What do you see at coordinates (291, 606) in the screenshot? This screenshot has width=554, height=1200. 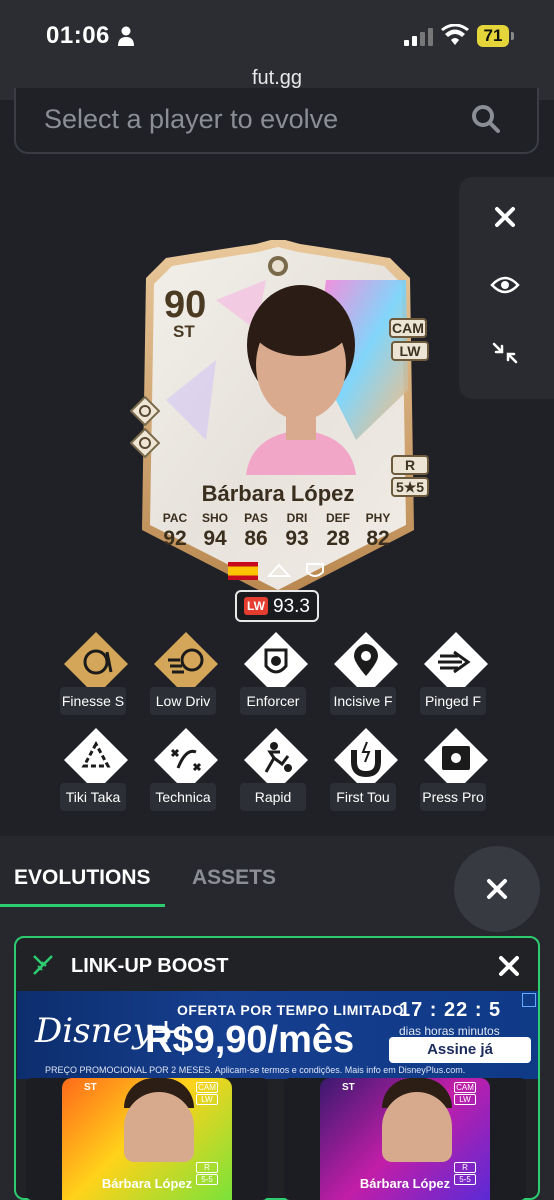 I see `chem-rating: 93.3` at bounding box center [291, 606].